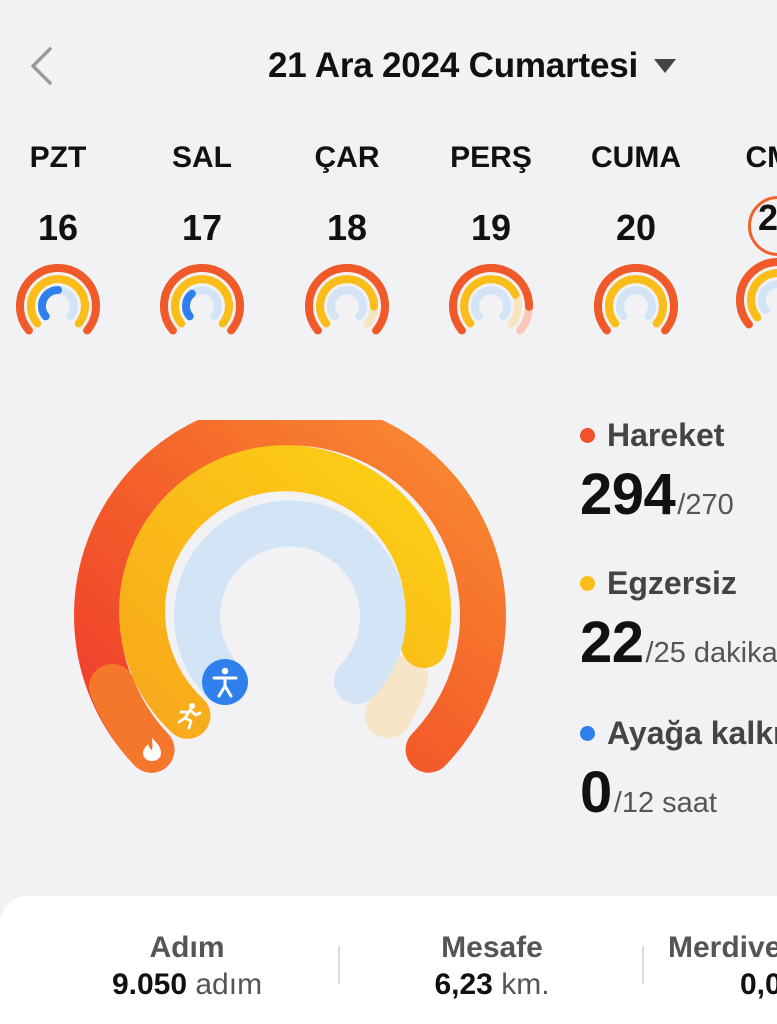 This screenshot has height=1024, width=777. What do you see at coordinates (758, 984) in the screenshot?
I see `stairs-value: 0,0` at bounding box center [758, 984].